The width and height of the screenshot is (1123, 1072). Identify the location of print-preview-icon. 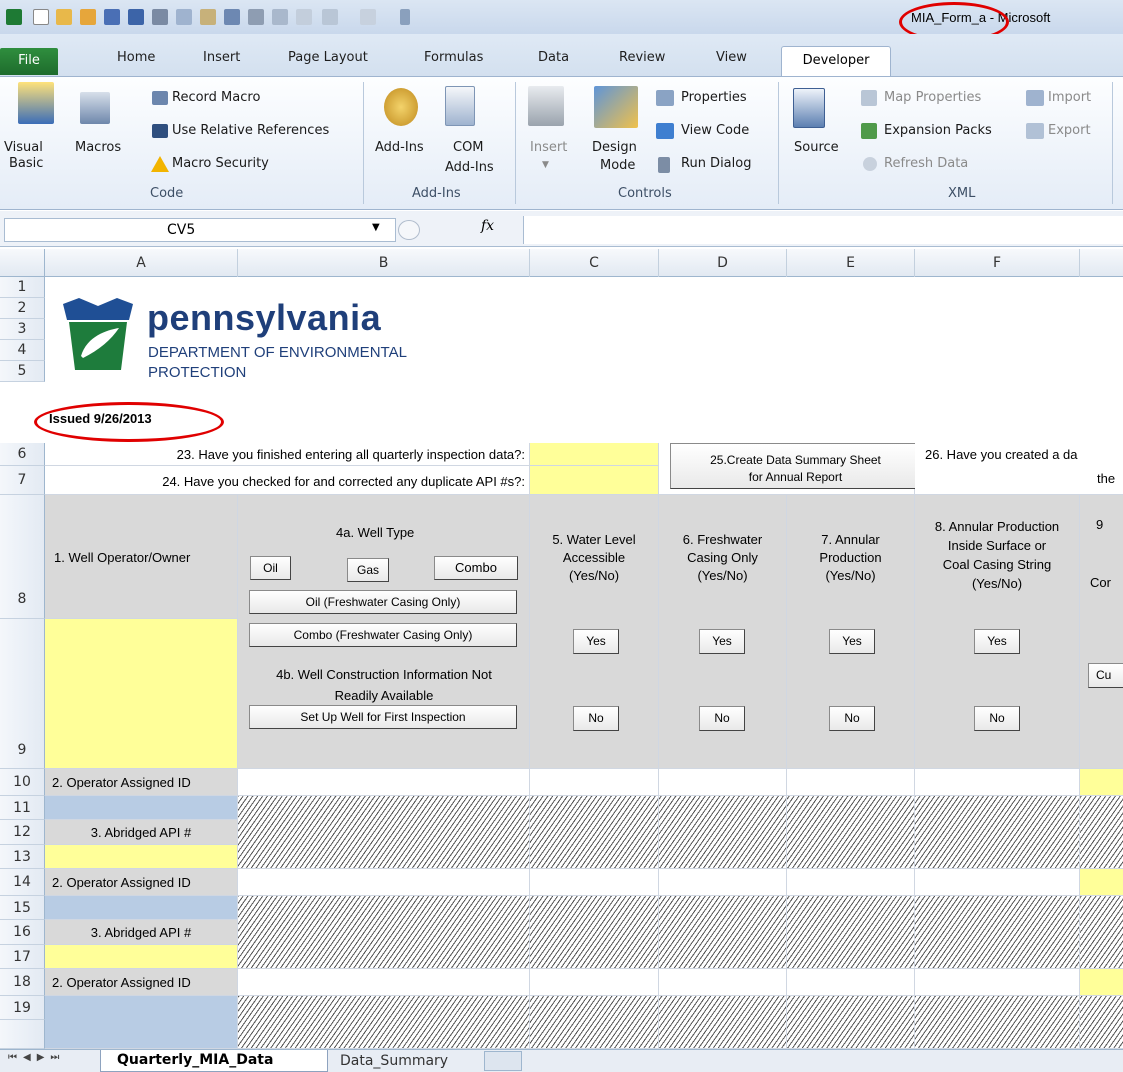
(184, 17).